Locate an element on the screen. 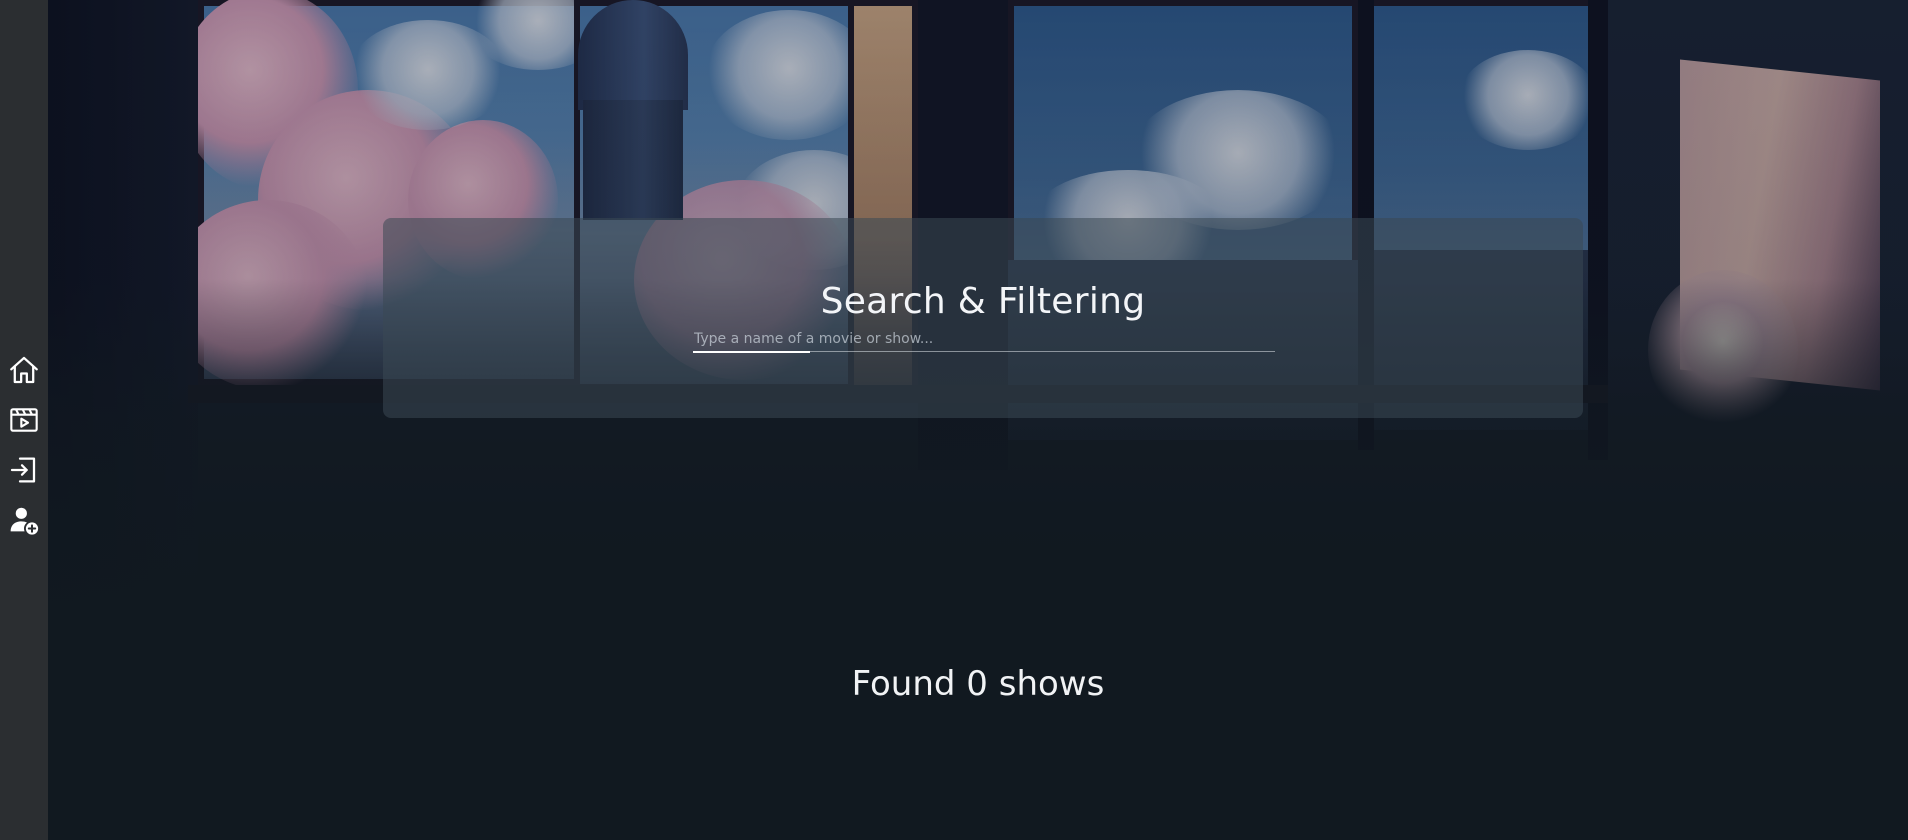  user-add-icon is located at coordinates (24, 520).